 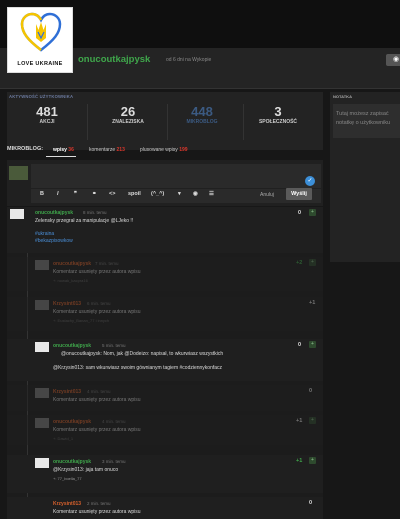 What do you see at coordinates (299, 194) in the screenshot?
I see `send-button: Wyślij` at bounding box center [299, 194].